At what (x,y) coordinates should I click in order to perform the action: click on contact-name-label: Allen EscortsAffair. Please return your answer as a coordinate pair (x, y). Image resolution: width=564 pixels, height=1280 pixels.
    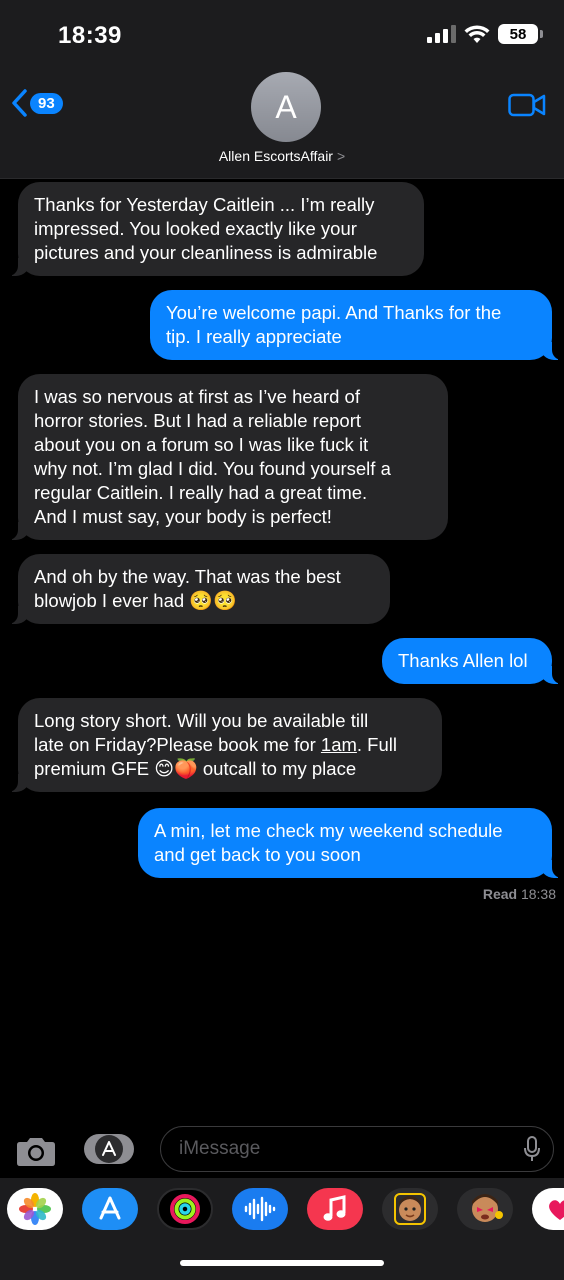
    Looking at the image, I should click on (275, 156).